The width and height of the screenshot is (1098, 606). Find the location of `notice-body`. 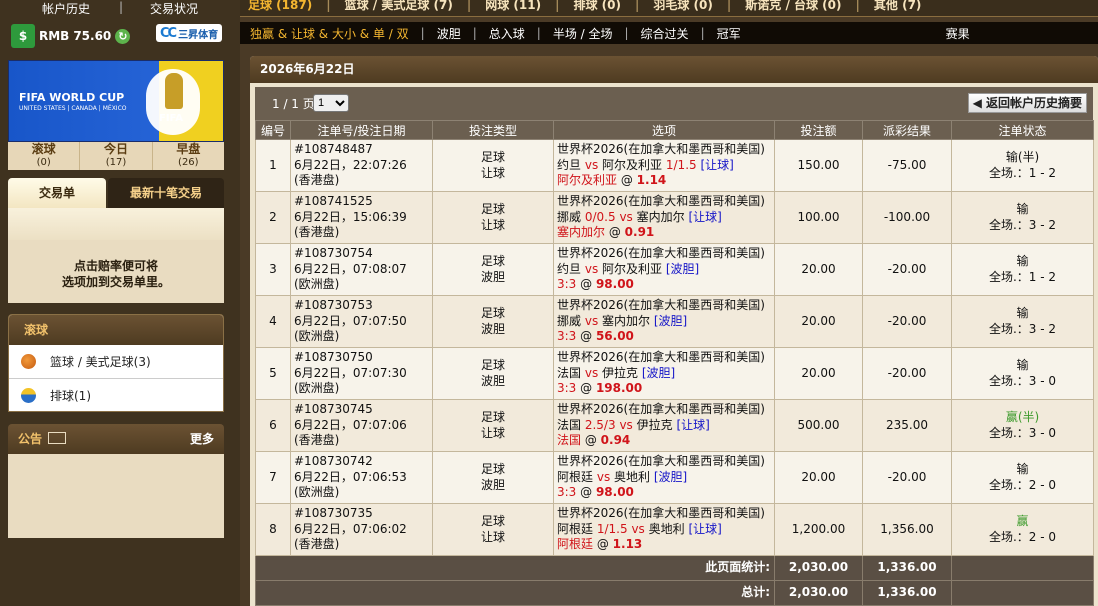

notice-body is located at coordinates (116, 496).